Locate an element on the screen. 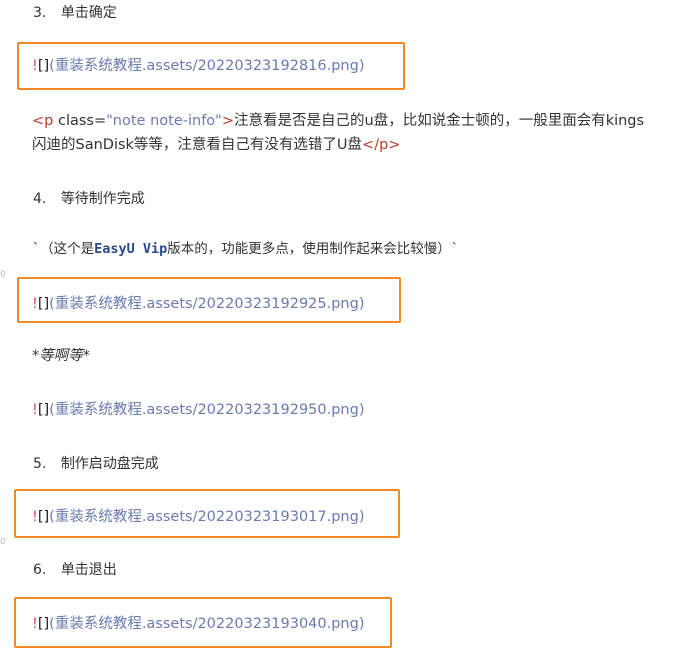  image-link-4: ![](重装系统教程.assets/20220323193017.png) is located at coordinates (198, 517).